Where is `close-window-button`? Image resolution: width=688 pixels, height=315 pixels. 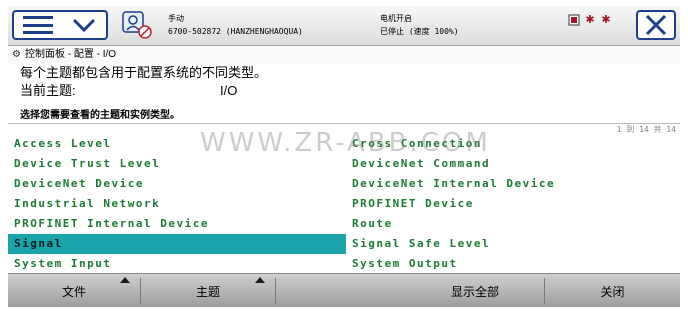
close-window-button is located at coordinates (656, 25).